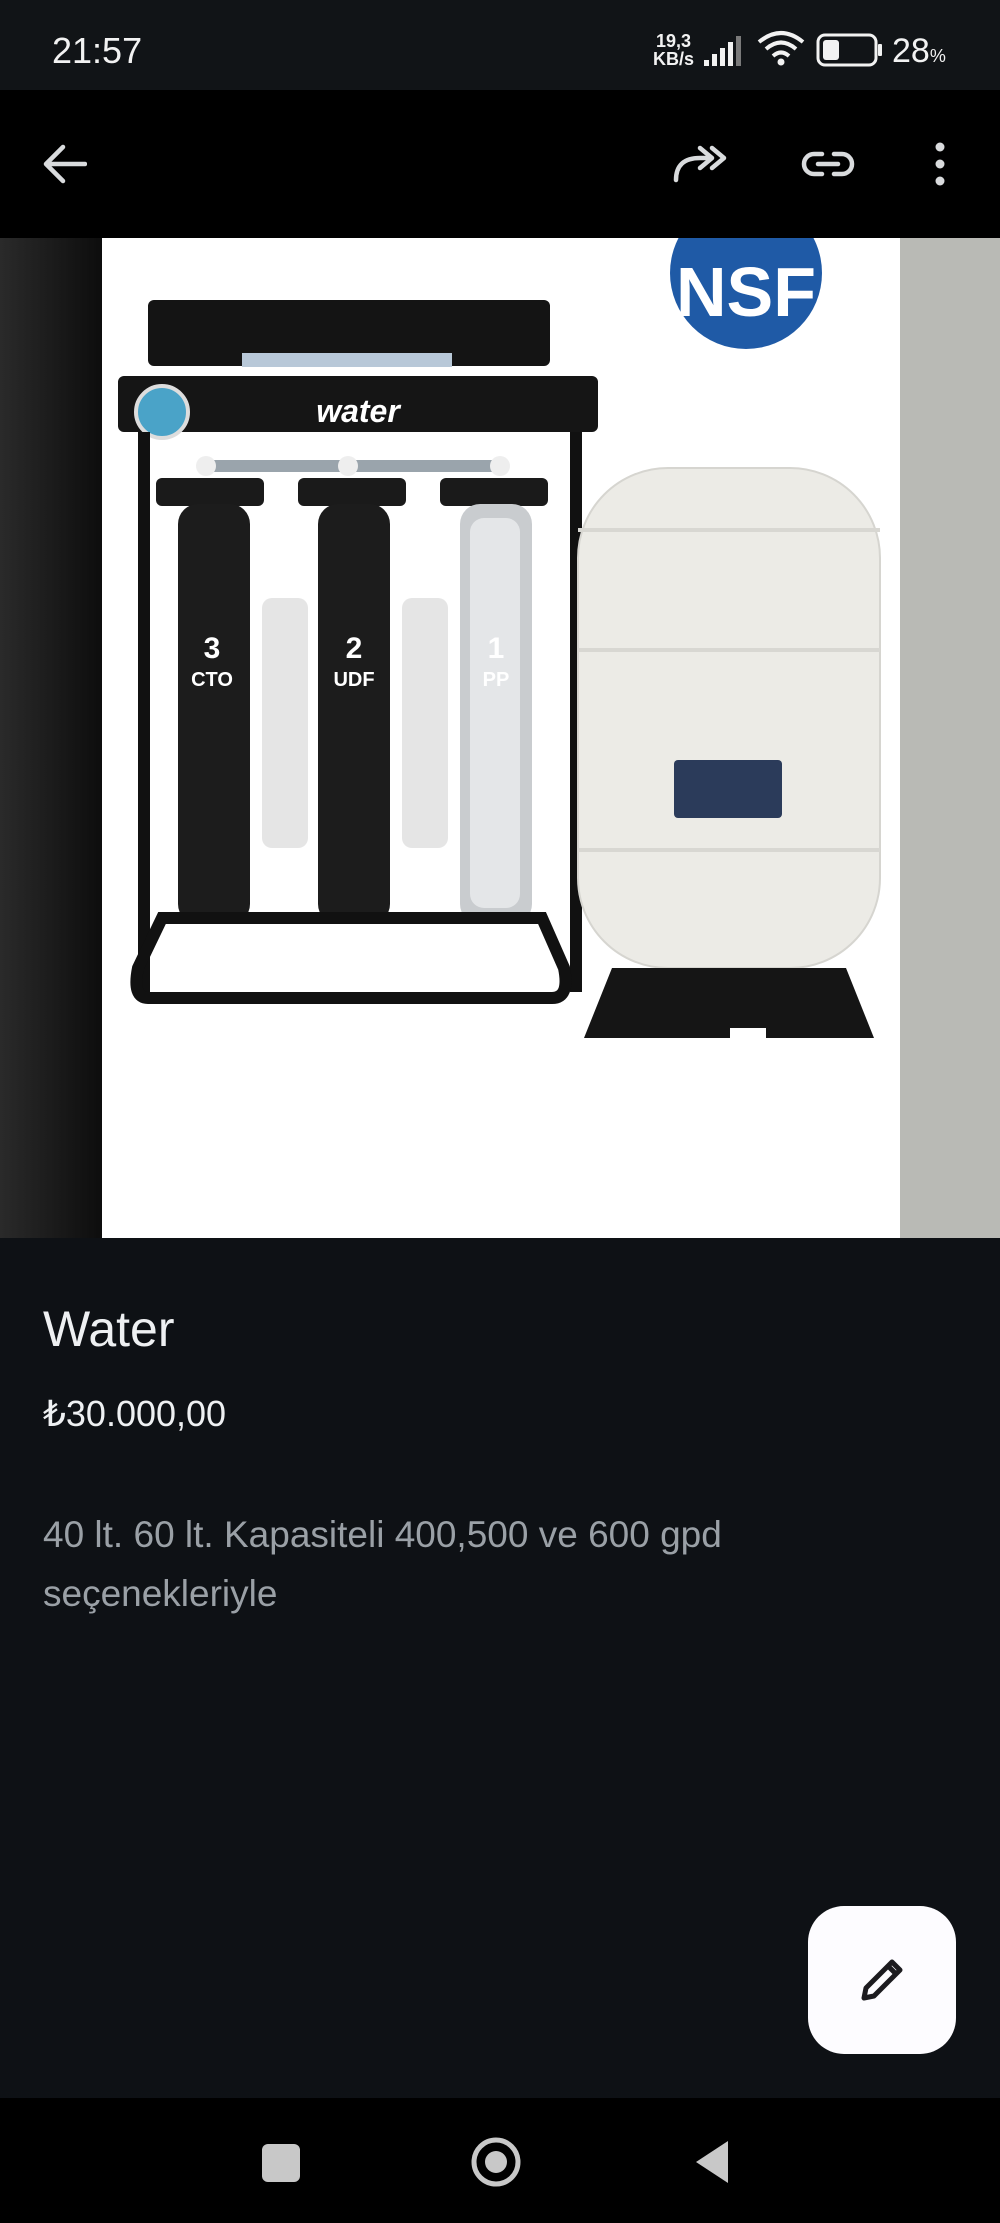  I want to click on recents-button, so click(281, 2163).